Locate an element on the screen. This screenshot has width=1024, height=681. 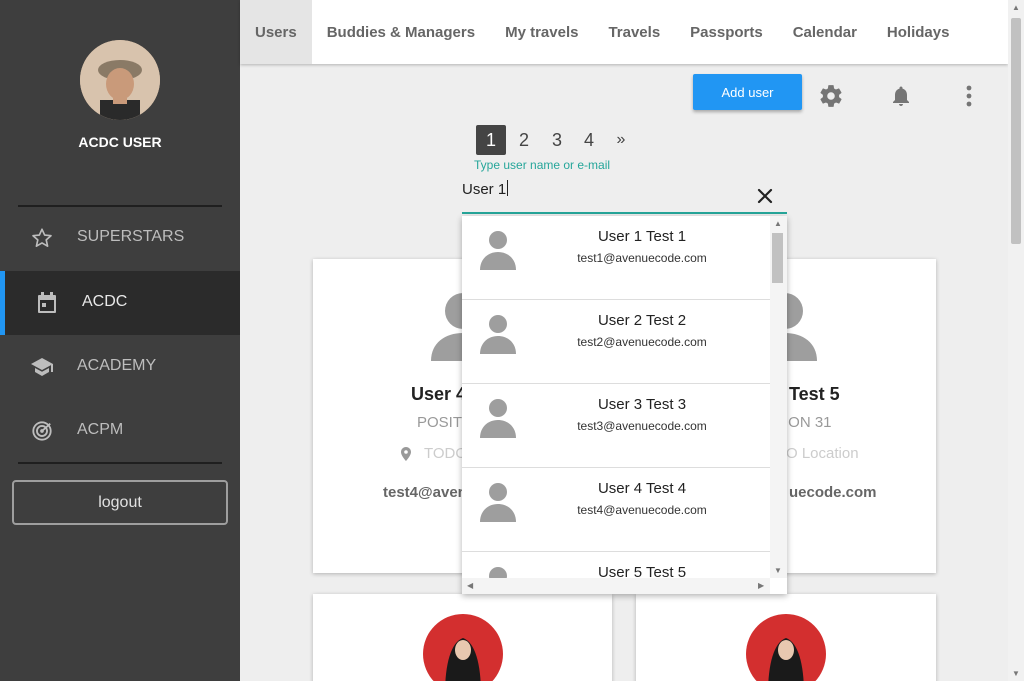
radar-icon is located at coordinates (42, 431).